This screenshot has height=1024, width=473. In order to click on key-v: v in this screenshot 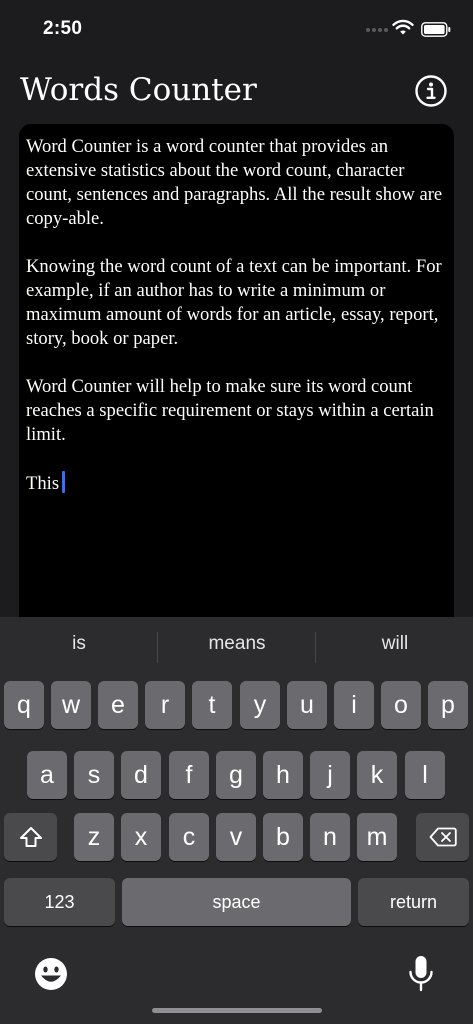, I will do `click(236, 837)`.